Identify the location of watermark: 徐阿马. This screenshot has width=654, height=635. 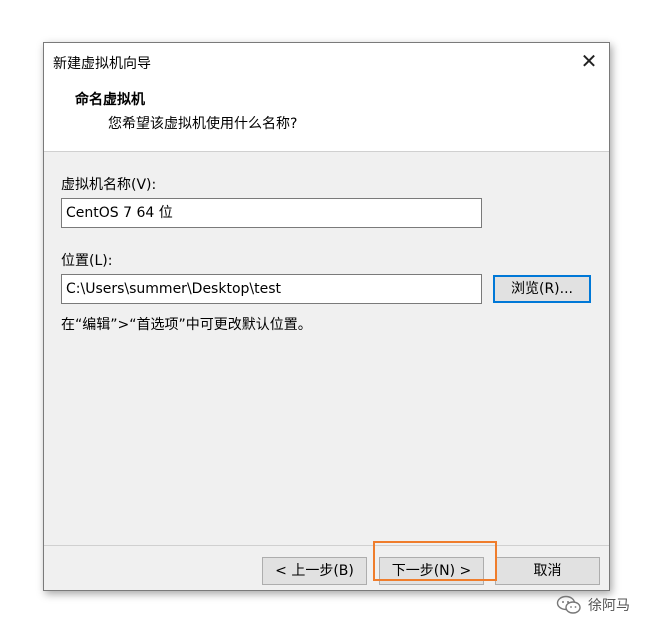
(593, 605).